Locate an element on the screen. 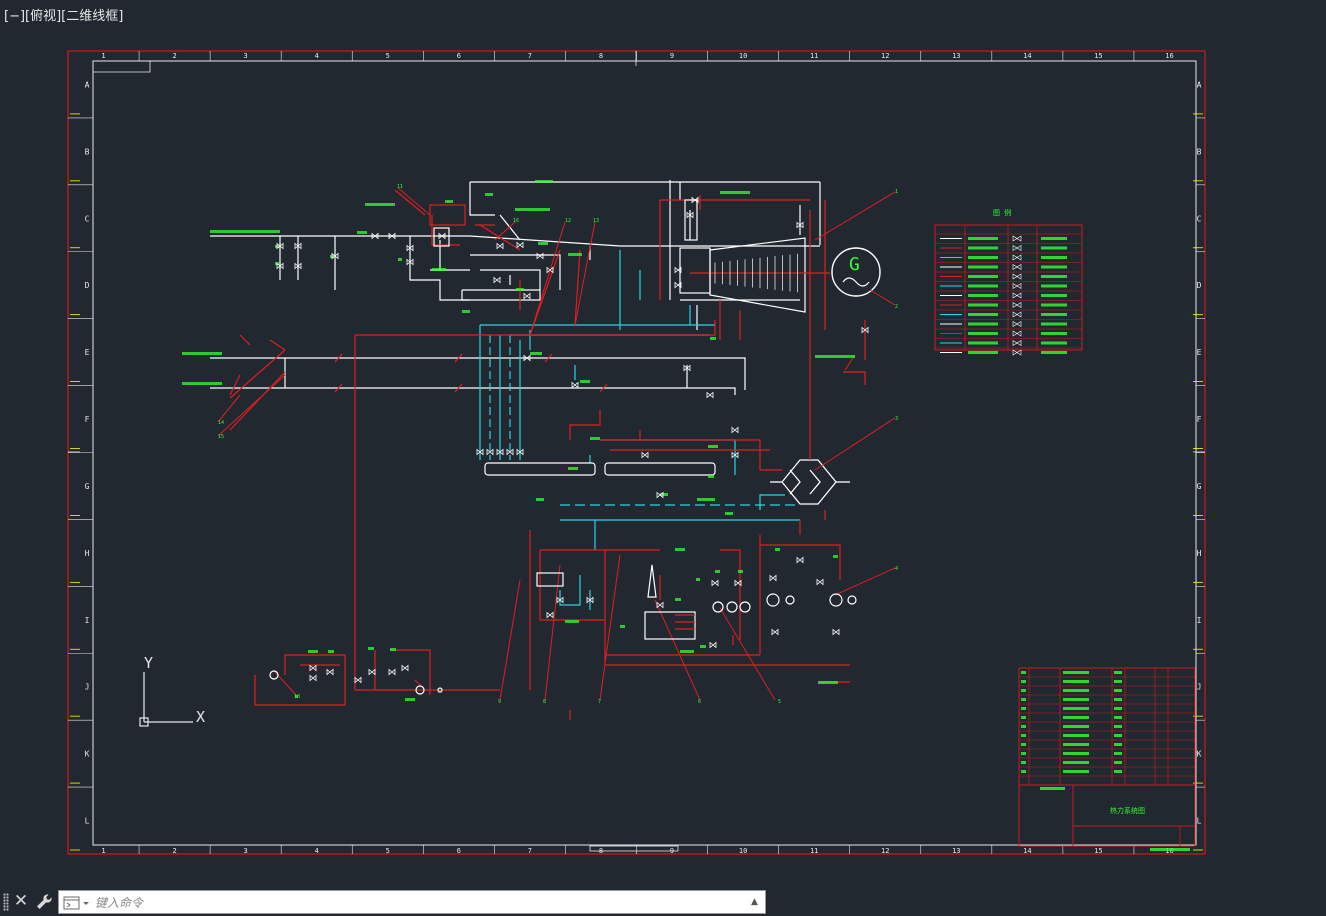 The width and height of the screenshot is (1326, 916). callout-number: 8 is located at coordinates (544, 702).